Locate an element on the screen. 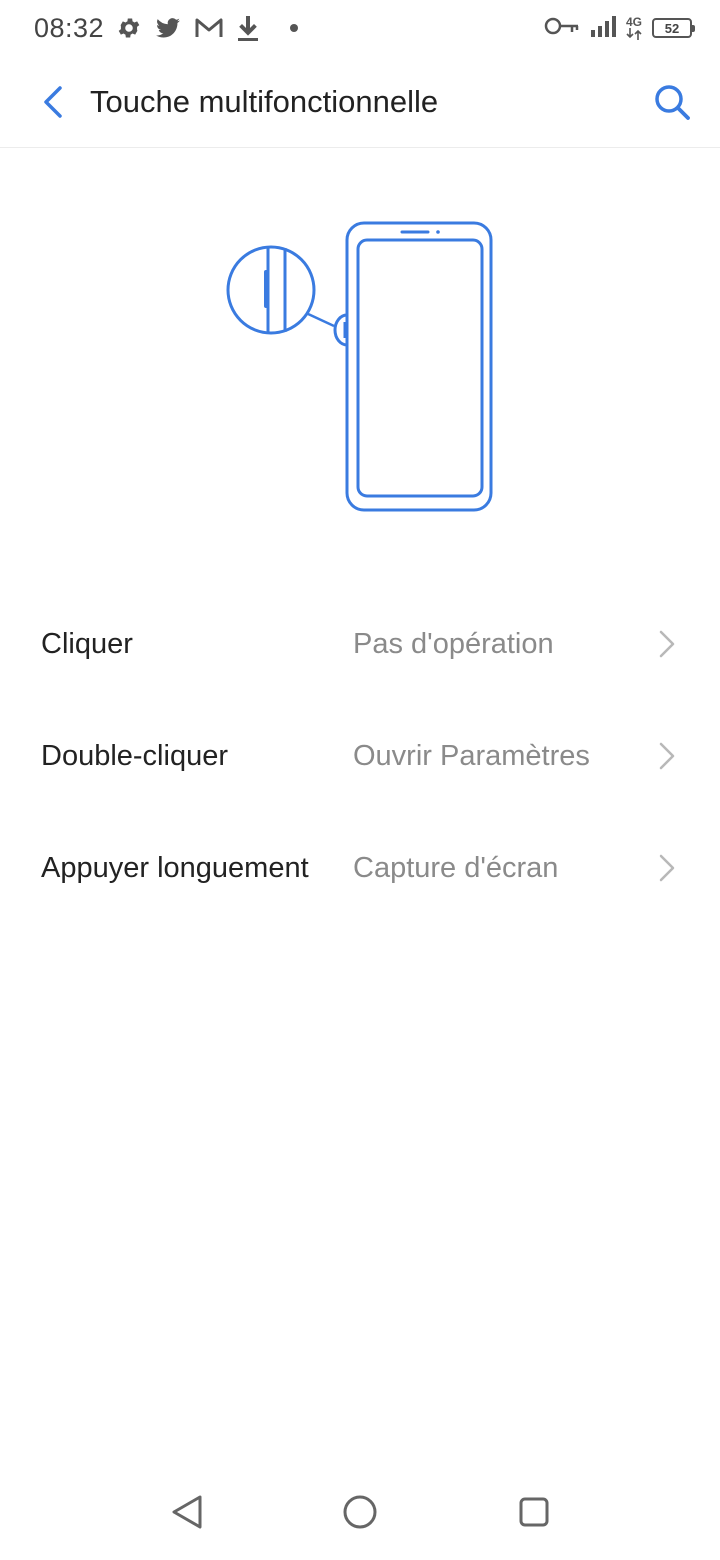 The width and height of the screenshot is (720, 1560). setting-value: Ouvrir Paramètres is located at coordinates (471, 755).